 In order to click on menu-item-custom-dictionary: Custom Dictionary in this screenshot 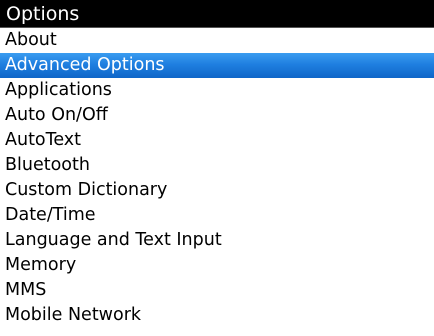, I will do `click(217, 190)`.